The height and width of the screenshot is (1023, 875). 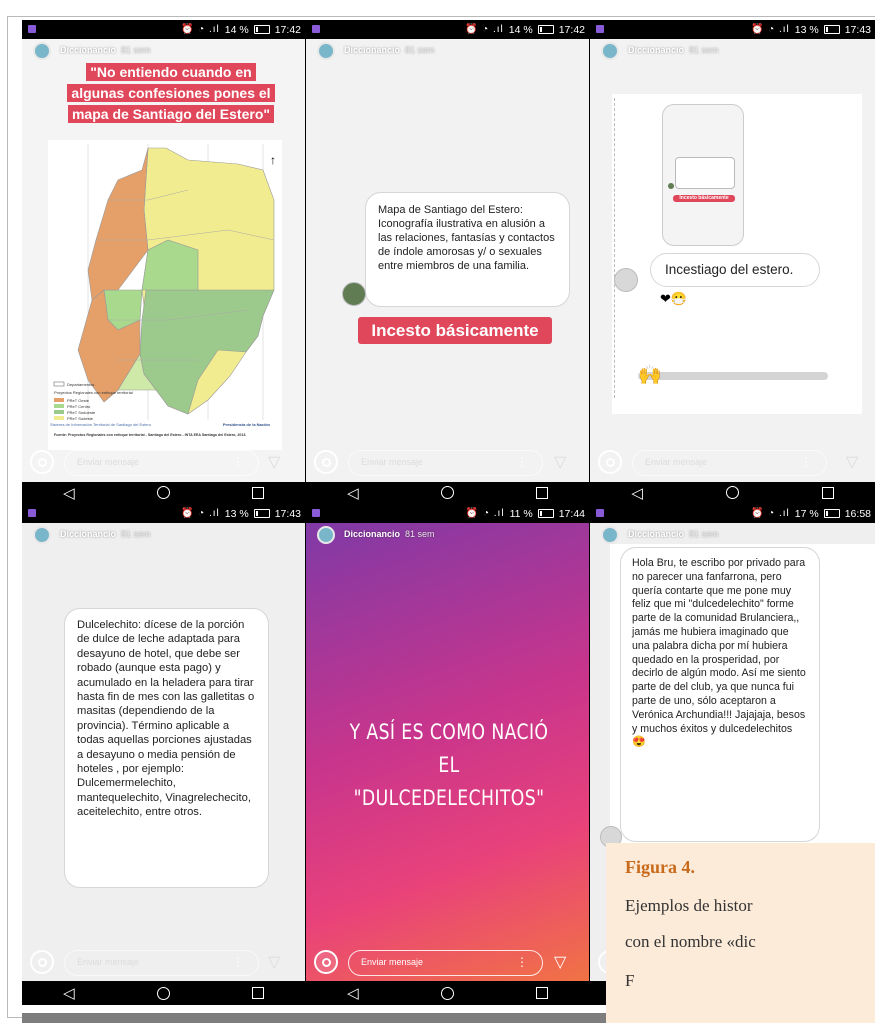 I want to click on status-bar: ⏰ ◔ .ıl 14 % 17:42, so click(x=163, y=29).